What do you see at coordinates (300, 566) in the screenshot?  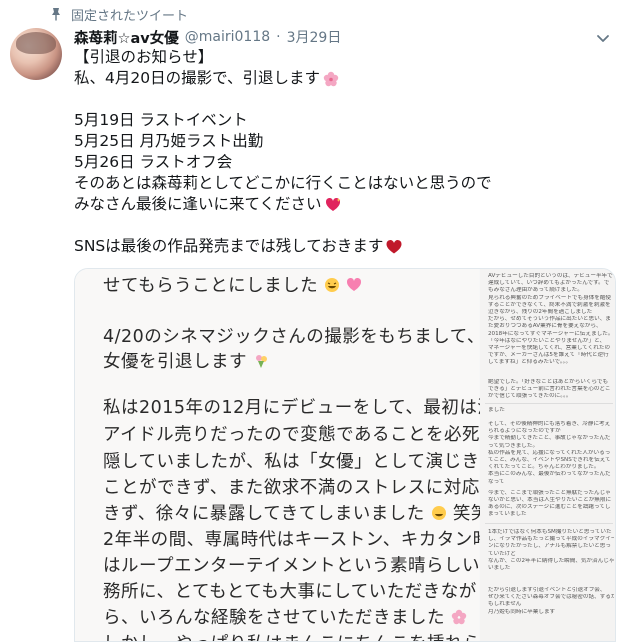 I see `note-line: はループエンターテイメントという素晴らしい事` at bounding box center [300, 566].